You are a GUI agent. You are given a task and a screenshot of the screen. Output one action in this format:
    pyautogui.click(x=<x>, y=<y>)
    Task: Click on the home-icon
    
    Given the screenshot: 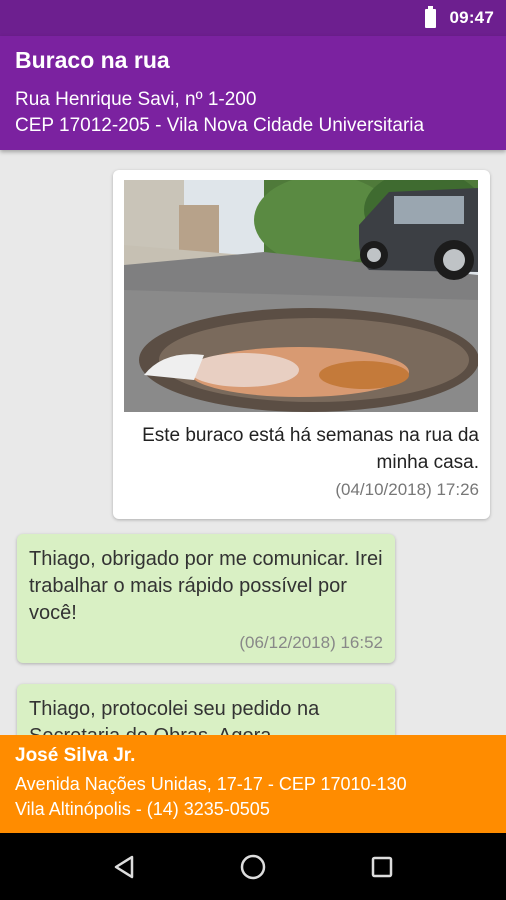 What is the action you would take?
    pyautogui.click(x=253, y=867)
    